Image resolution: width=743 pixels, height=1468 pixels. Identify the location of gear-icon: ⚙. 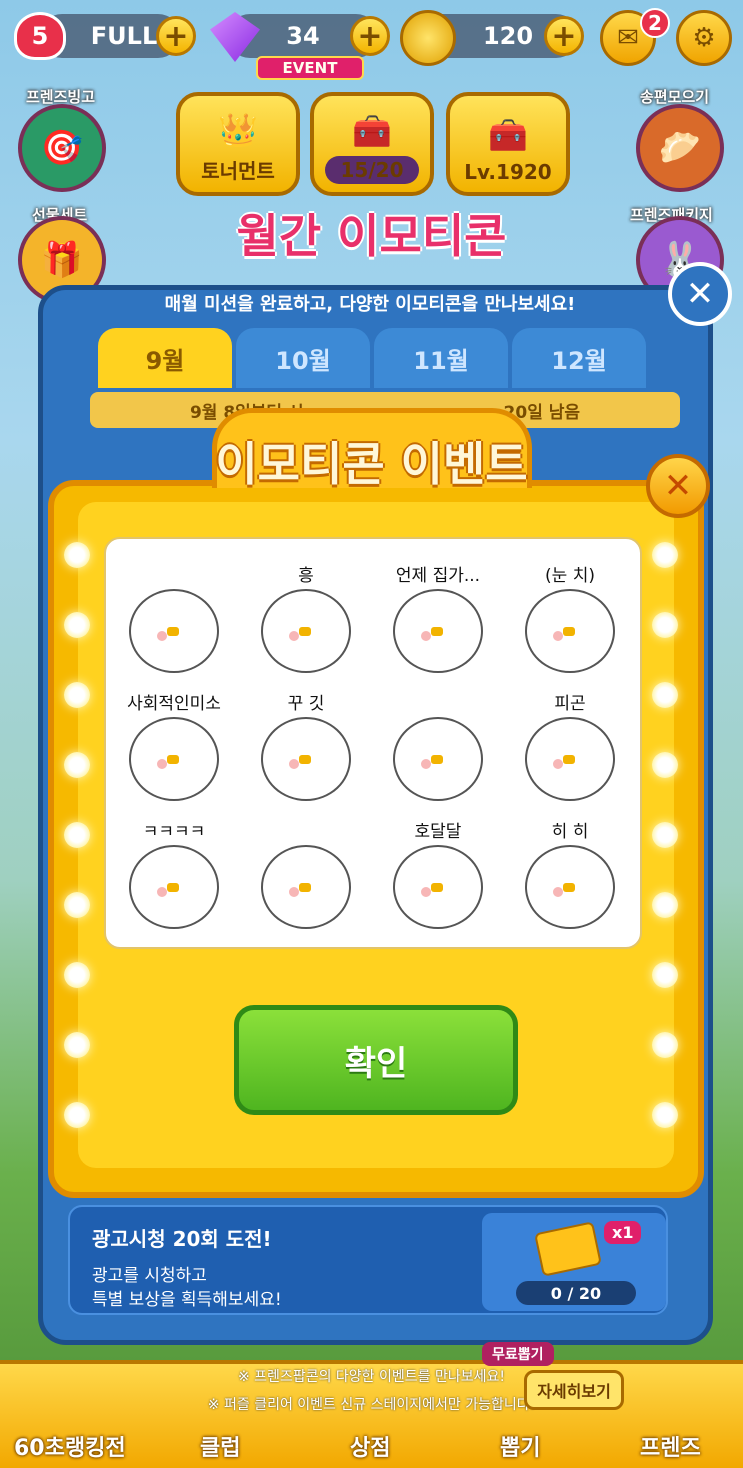
(704, 38).